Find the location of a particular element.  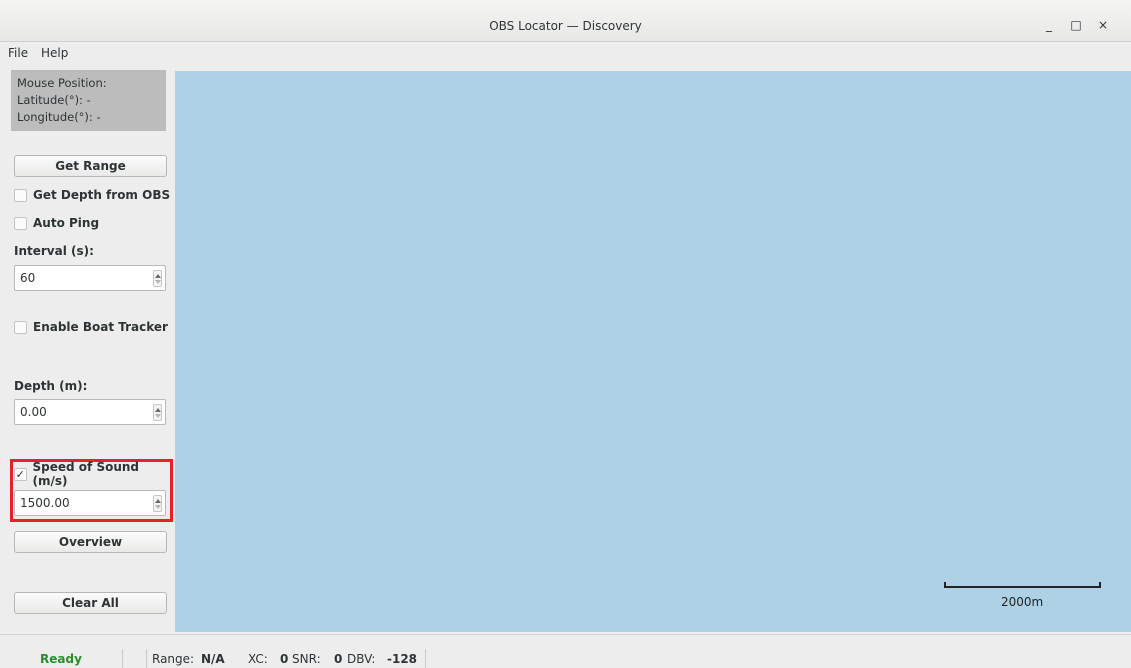

speed-of-sound-checkbox-row: ✓ Speed of Sound (m/s) is located at coordinates (93, 474).